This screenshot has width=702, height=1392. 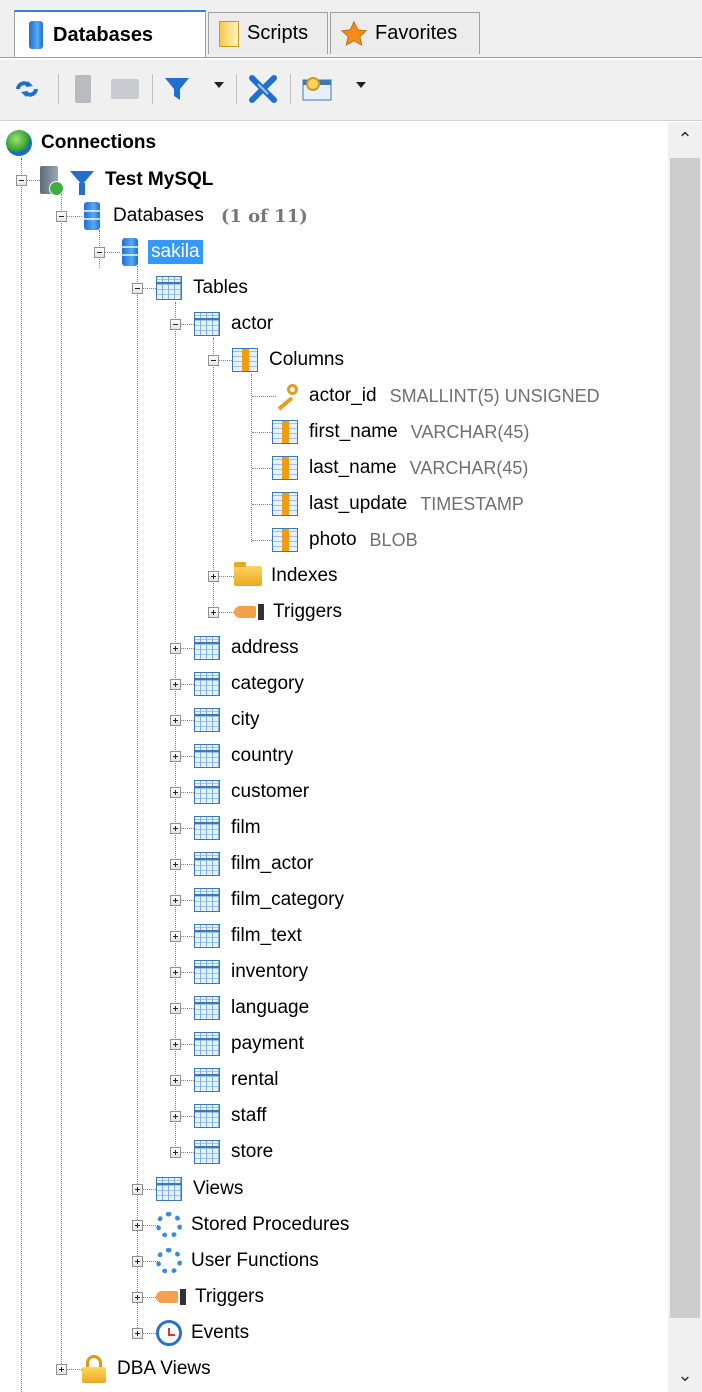 I want to click on tree-node-stored-procedures: Stored Procedures, so click(x=254, y=1225).